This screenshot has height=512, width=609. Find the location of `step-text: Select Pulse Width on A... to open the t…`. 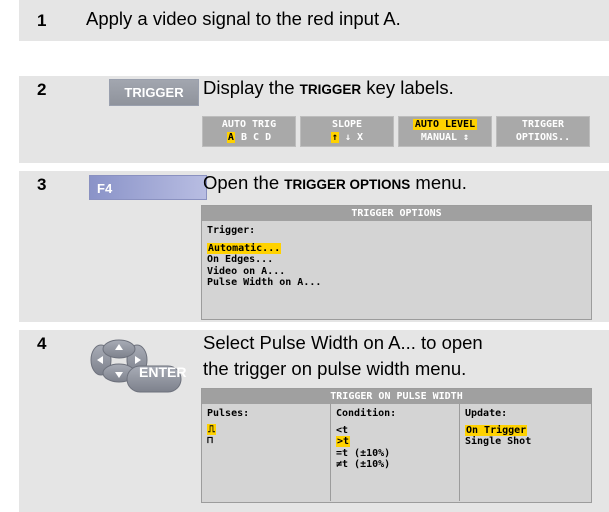

step-text: Select Pulse Width on A... to open the t… is located at coordinates (343, 355).